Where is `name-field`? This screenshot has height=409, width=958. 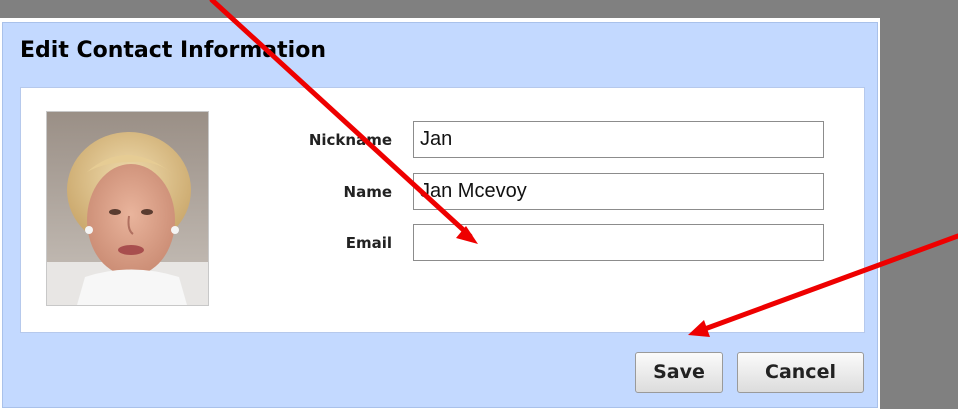 name-field is located at coordinates (618, 191).